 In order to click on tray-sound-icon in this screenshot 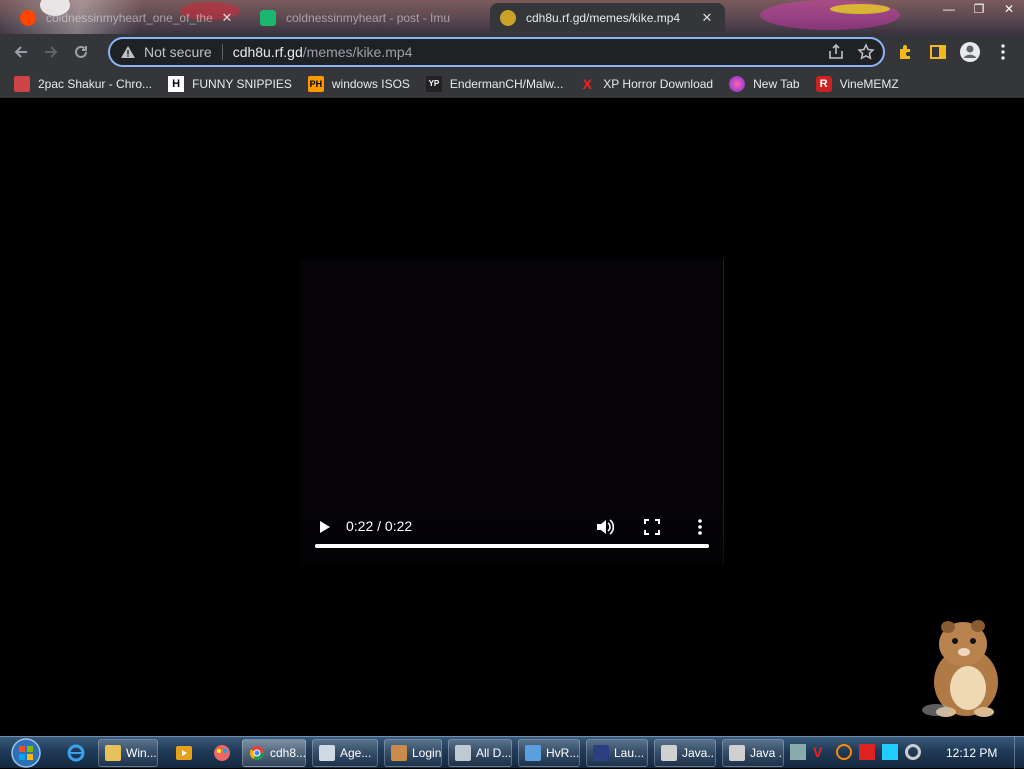, I will do `click(913, 752)`.